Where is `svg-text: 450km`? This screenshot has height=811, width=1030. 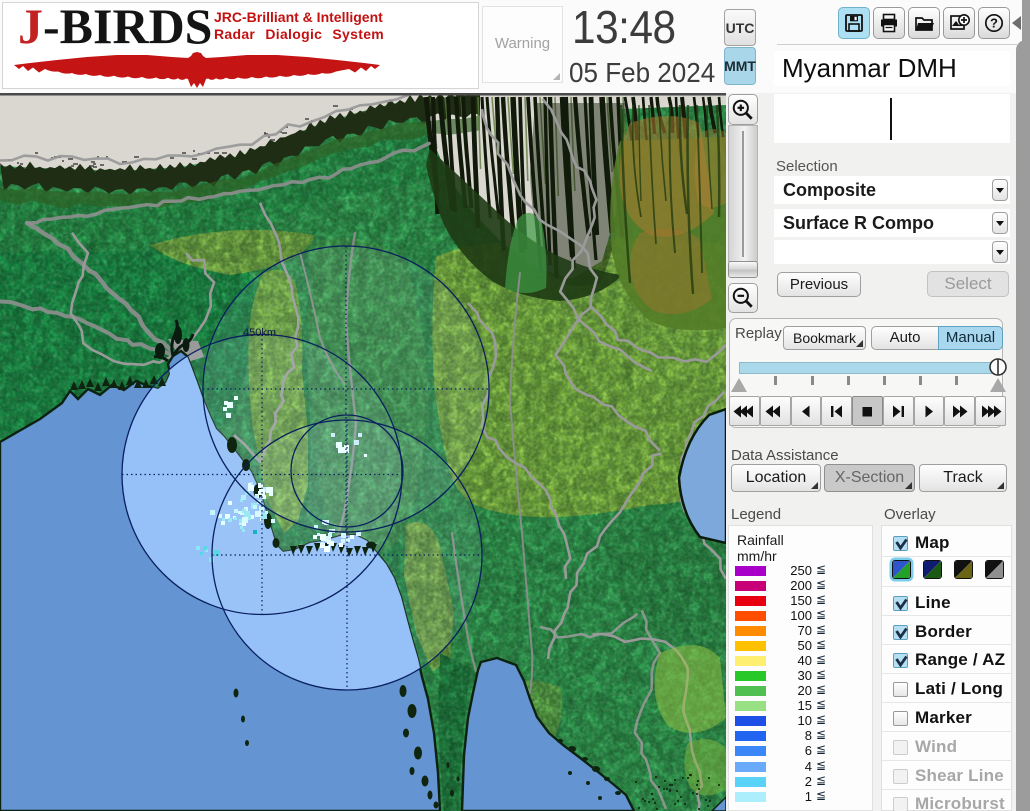
svg-text: 450km is located at coordinates (259, 333).